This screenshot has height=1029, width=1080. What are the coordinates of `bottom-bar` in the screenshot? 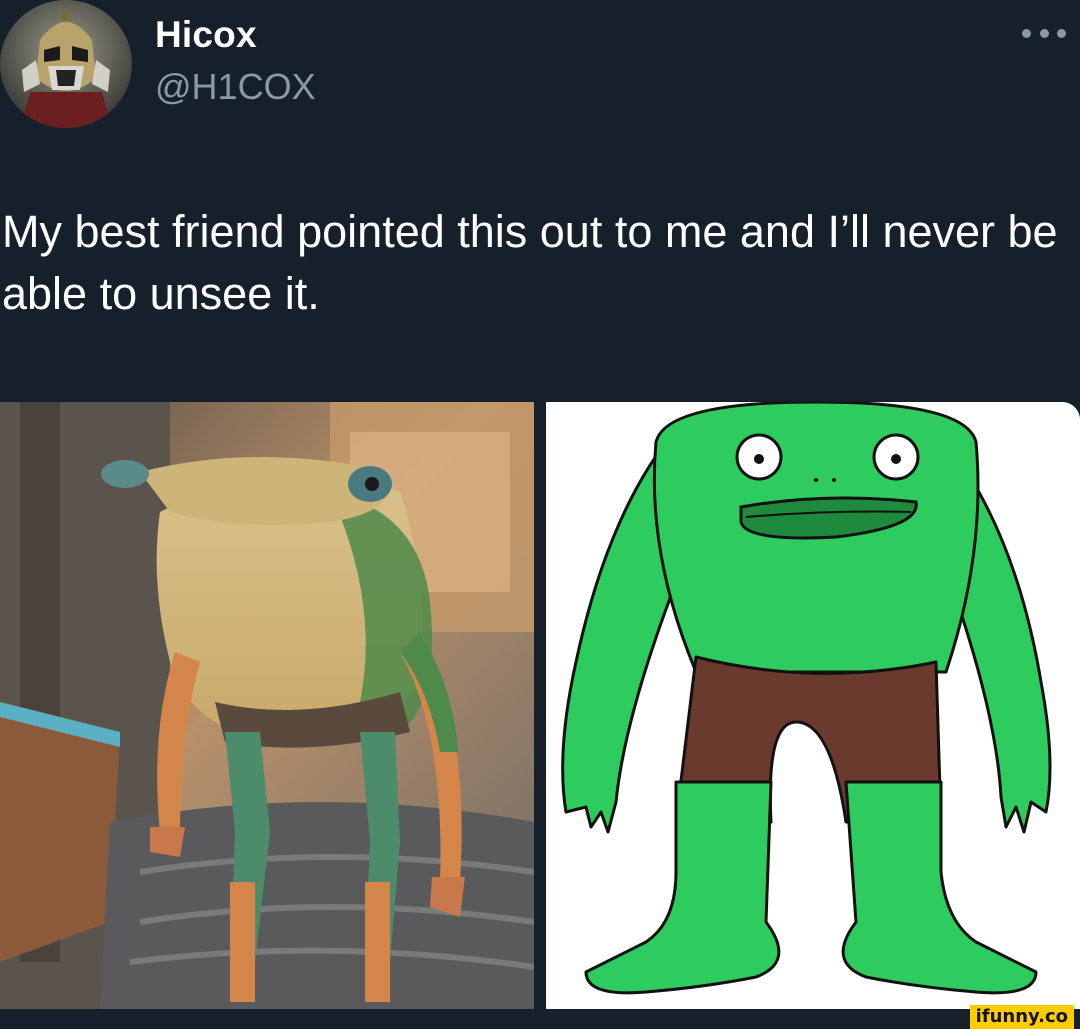 It's located at (540, 1019).